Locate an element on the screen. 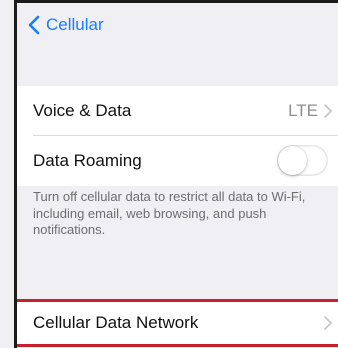  voice-data-row: Voice & Data LTE is located at coordinates (177, 111).